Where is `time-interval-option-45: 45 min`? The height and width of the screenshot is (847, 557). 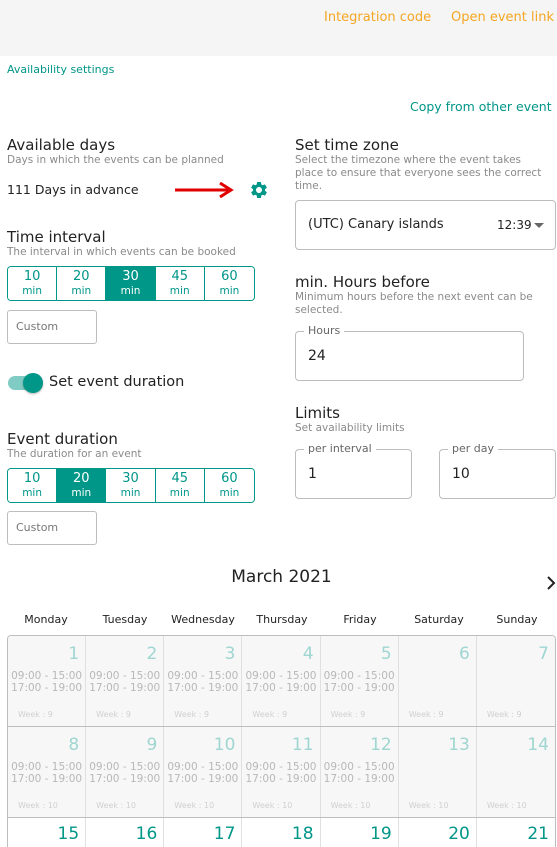 time-interval-option-45: 45 min is located at coordinates (180, 283).